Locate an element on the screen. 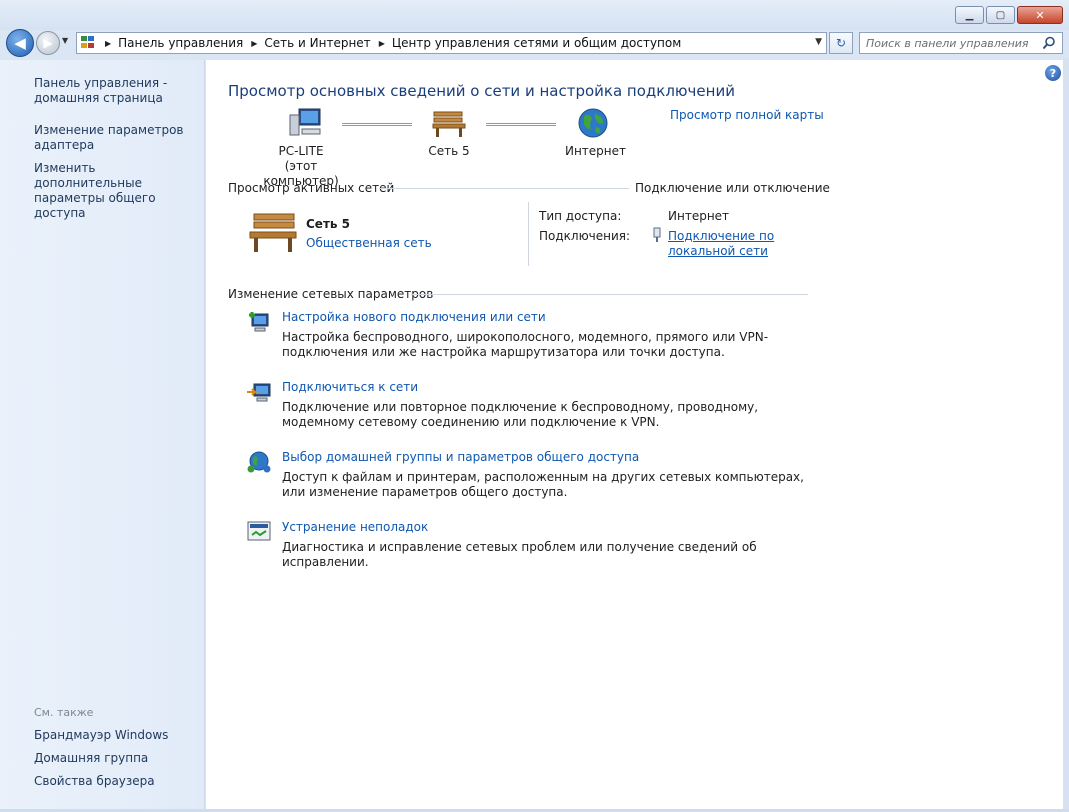  lan-connection-link-line2: локальной сети is located at coordinates (721, 251).